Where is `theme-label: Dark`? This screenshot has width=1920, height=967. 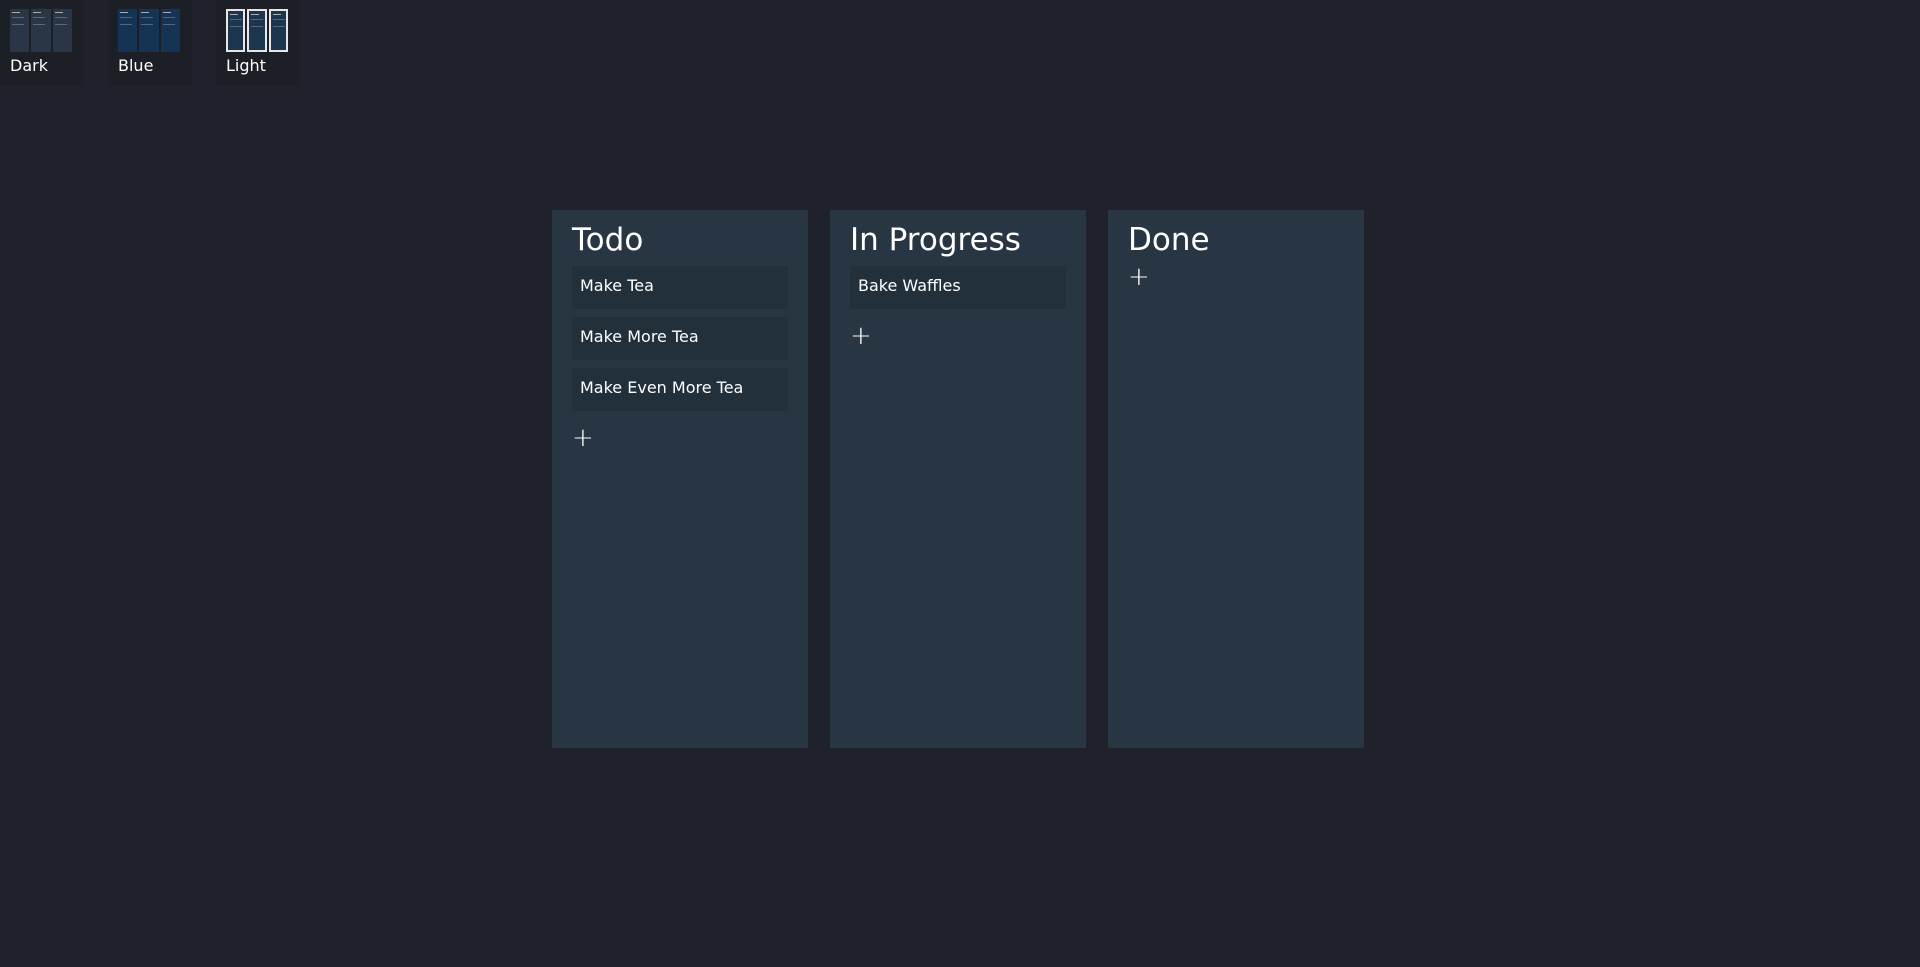
theme-label: Dark is located at coordinates (29, 65).